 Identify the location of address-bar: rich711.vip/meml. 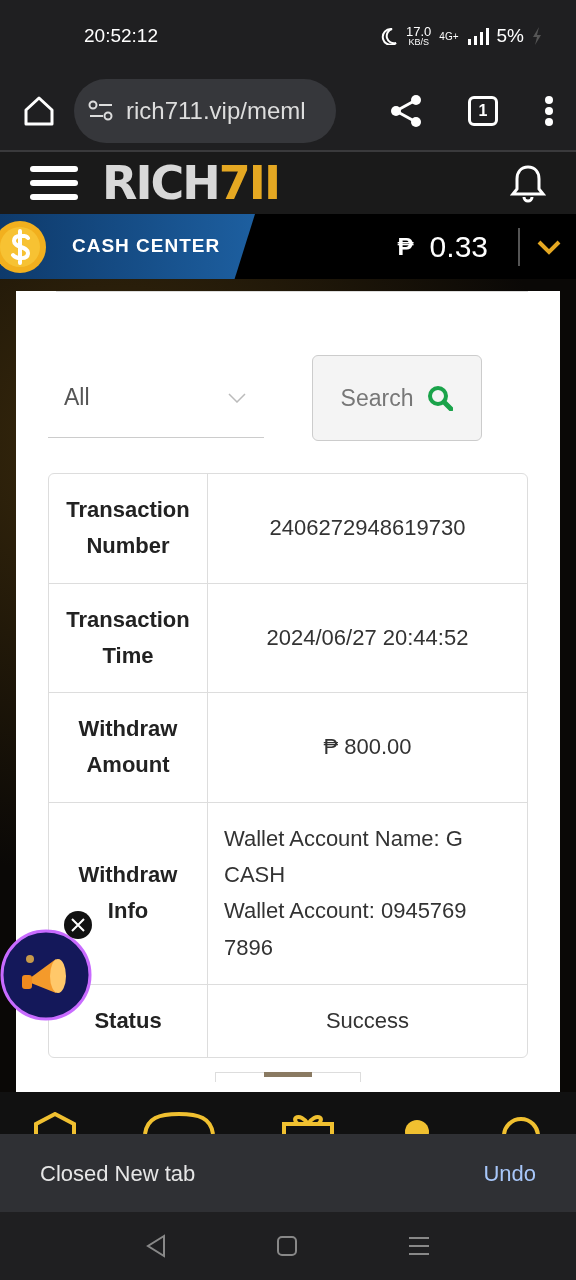
(205, 111).